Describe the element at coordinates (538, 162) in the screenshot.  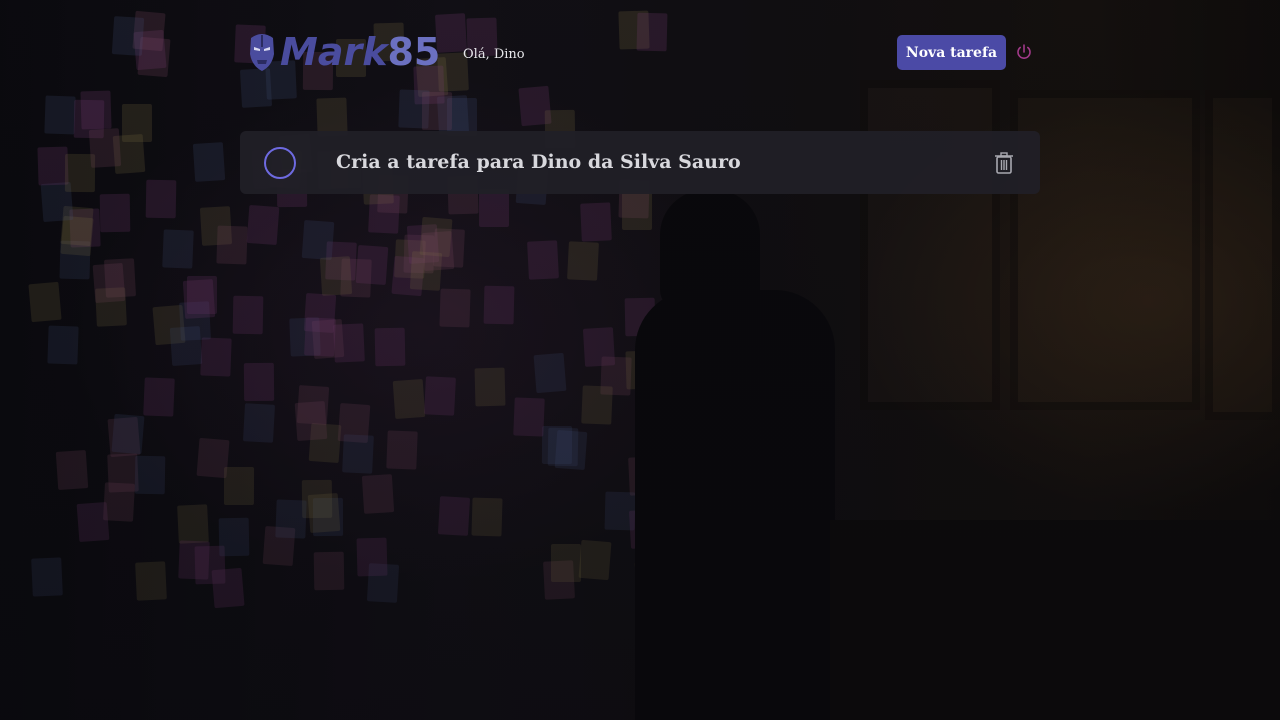
I see `task-title: Cria a tarefa para Dino da Silva Sauro` at that location.